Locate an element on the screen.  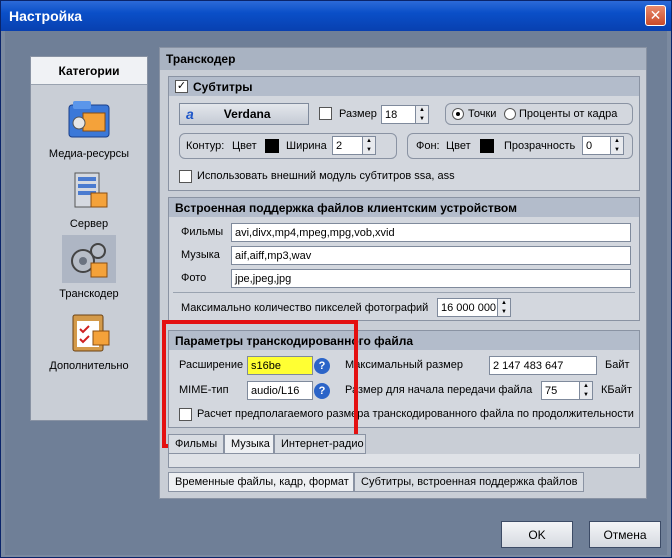
size-input: 18 is located at coordinates (399, 114).